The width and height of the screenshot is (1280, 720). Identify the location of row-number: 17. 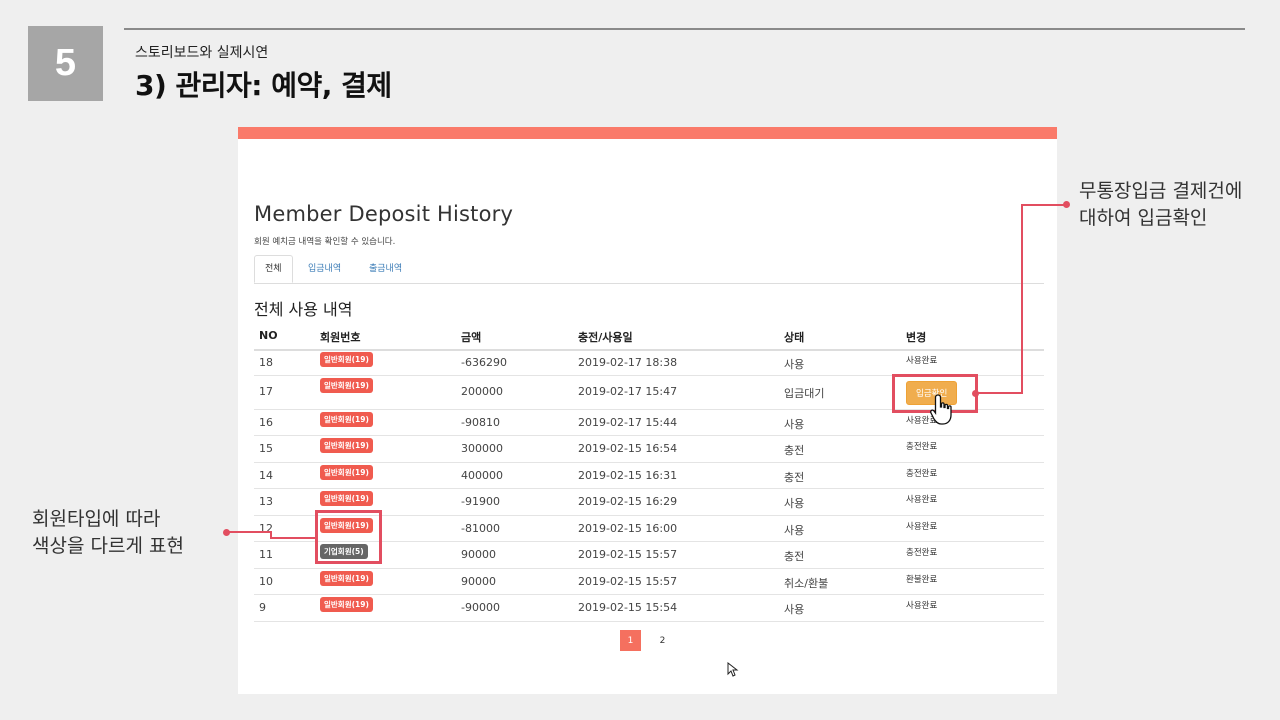
(266, 391).